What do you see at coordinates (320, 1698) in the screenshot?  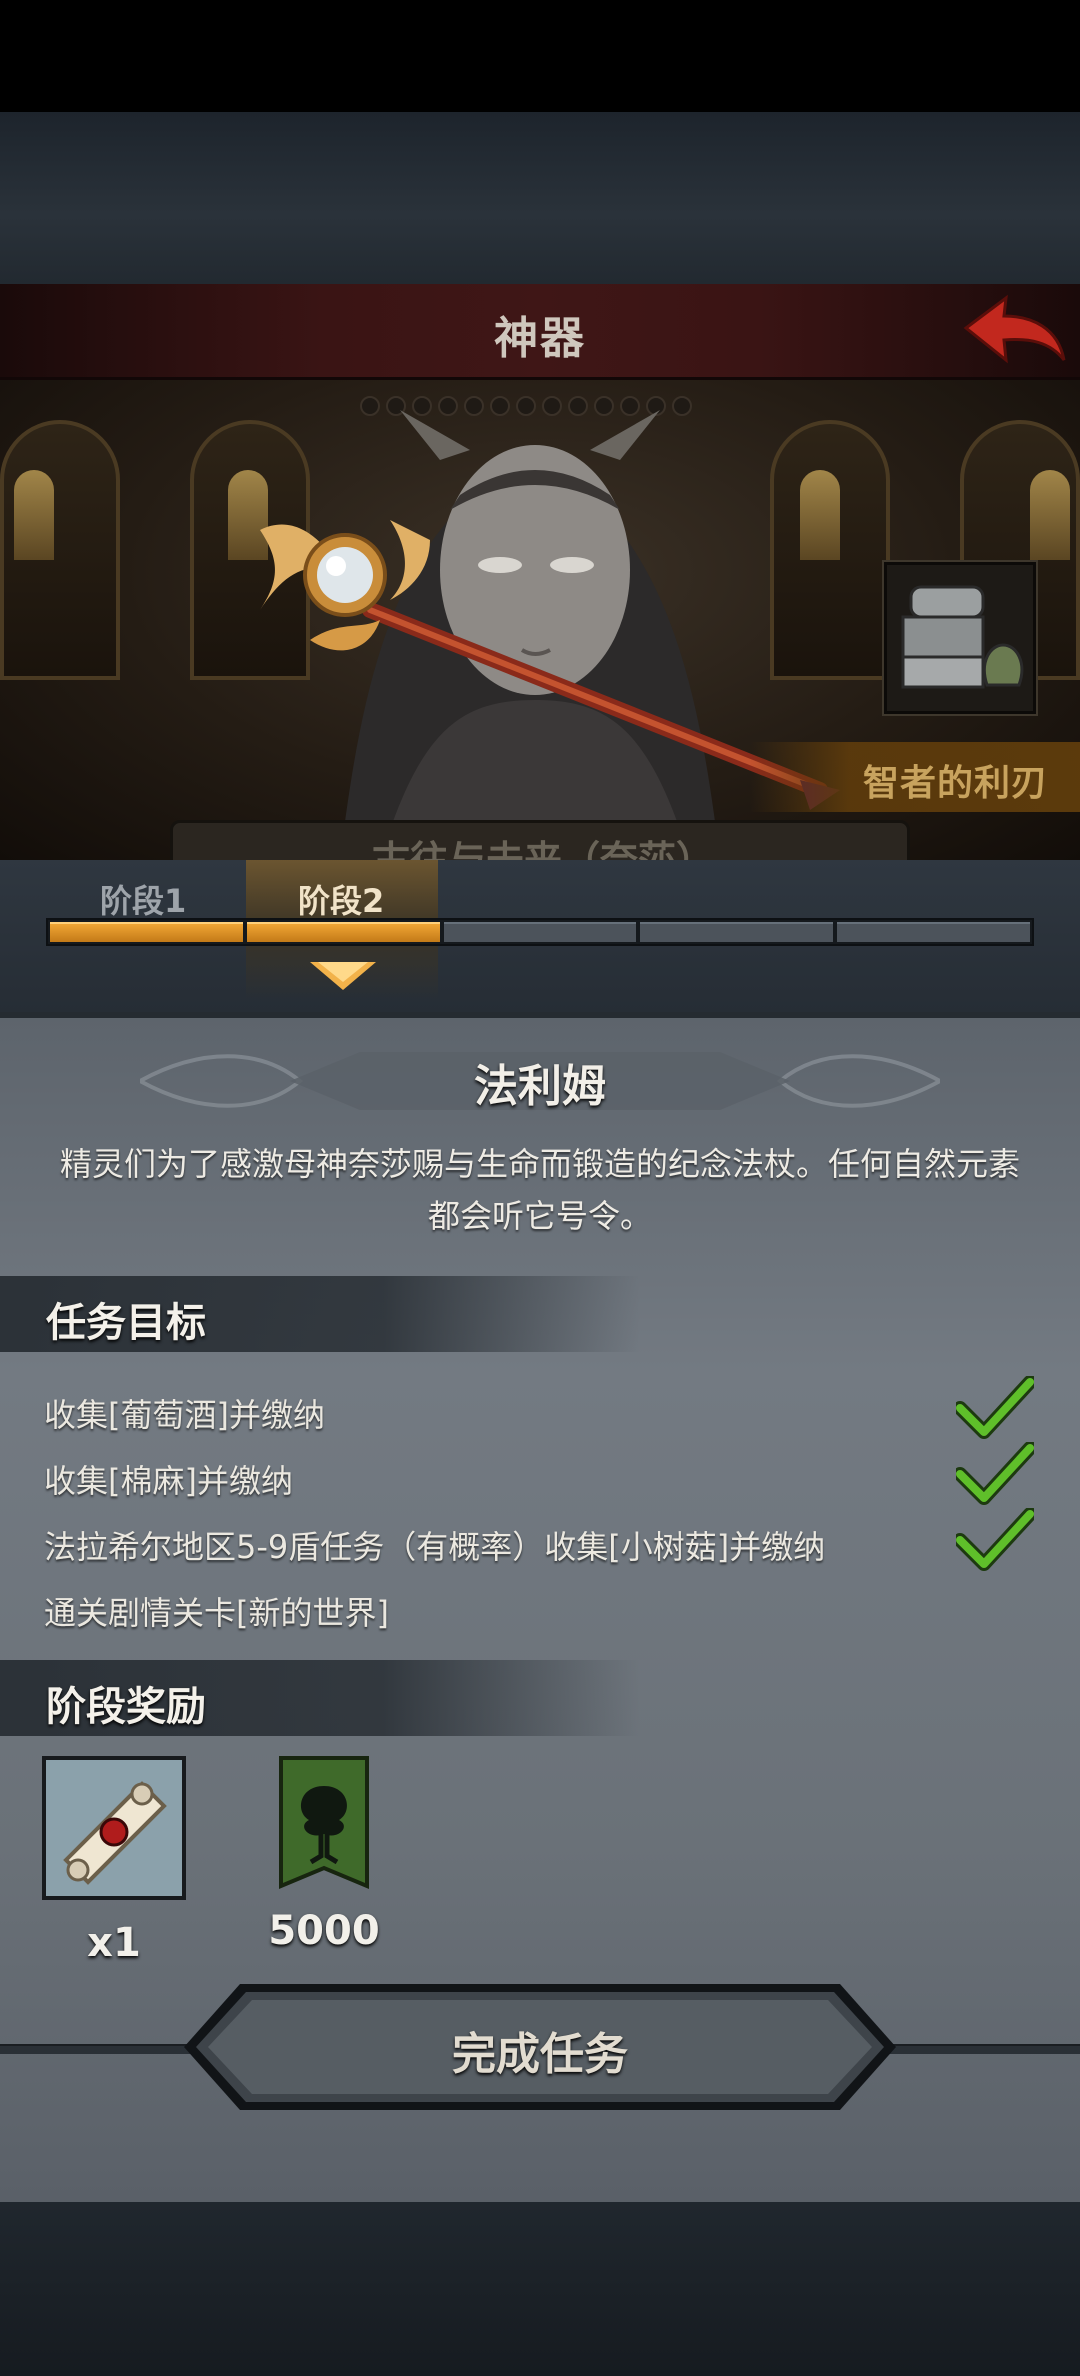 I see `rewards-section-header: 阶段奖励` at bounding box center [320, 1698].